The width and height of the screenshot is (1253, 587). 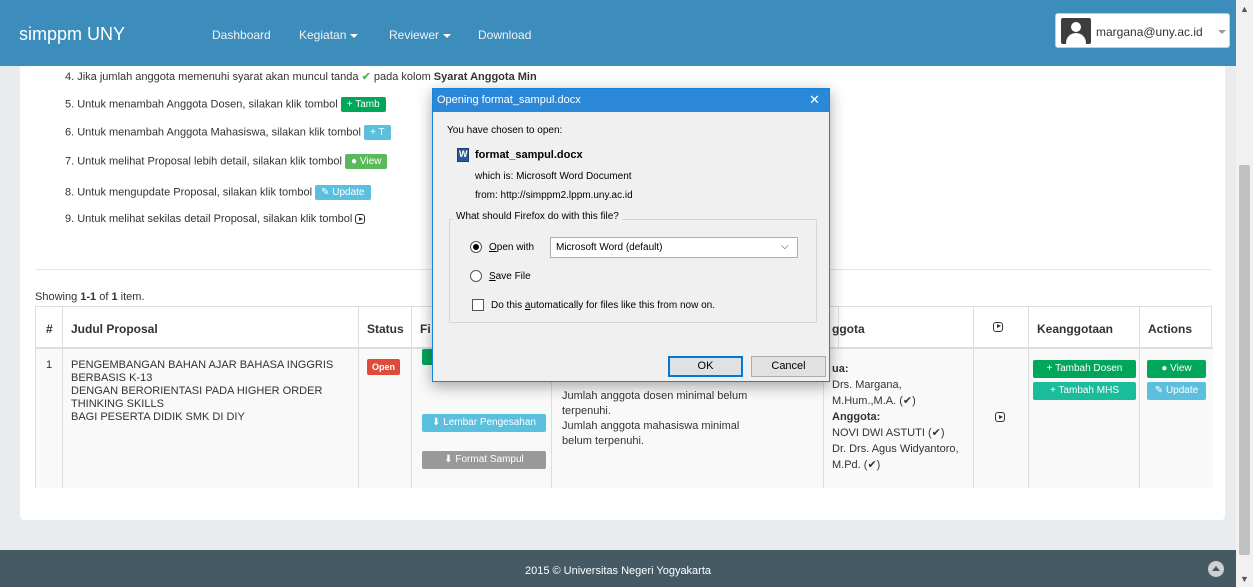 I want to click on user-email: margana@uny.ac.id, so click(x=1149, y=32).